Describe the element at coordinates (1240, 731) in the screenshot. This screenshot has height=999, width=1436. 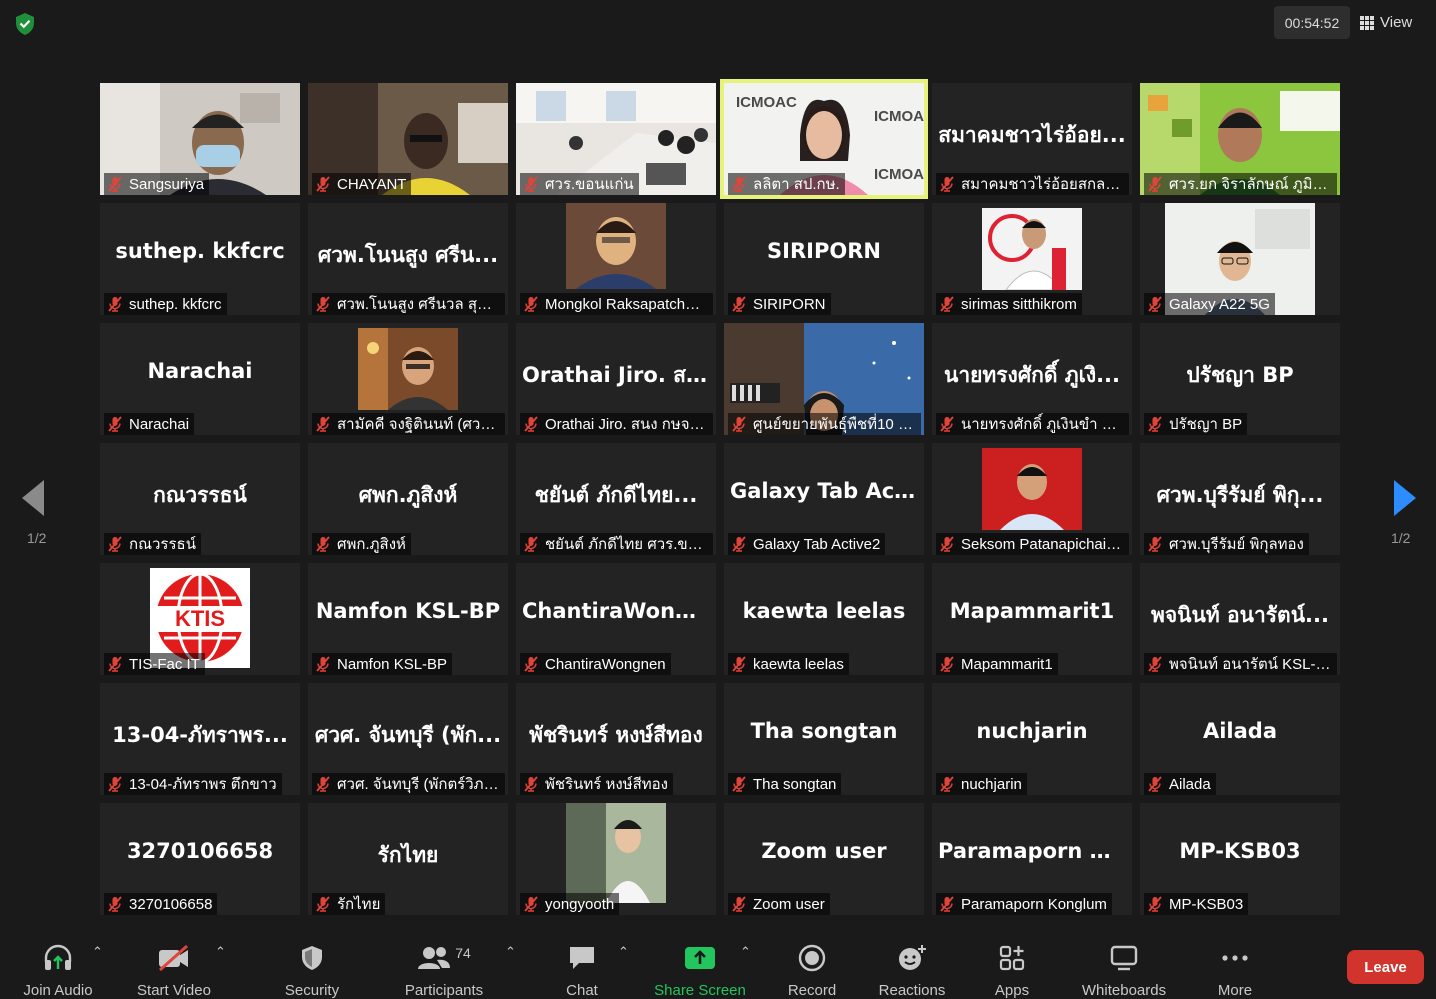
I see `participant-display-name: Ailada` at that location.